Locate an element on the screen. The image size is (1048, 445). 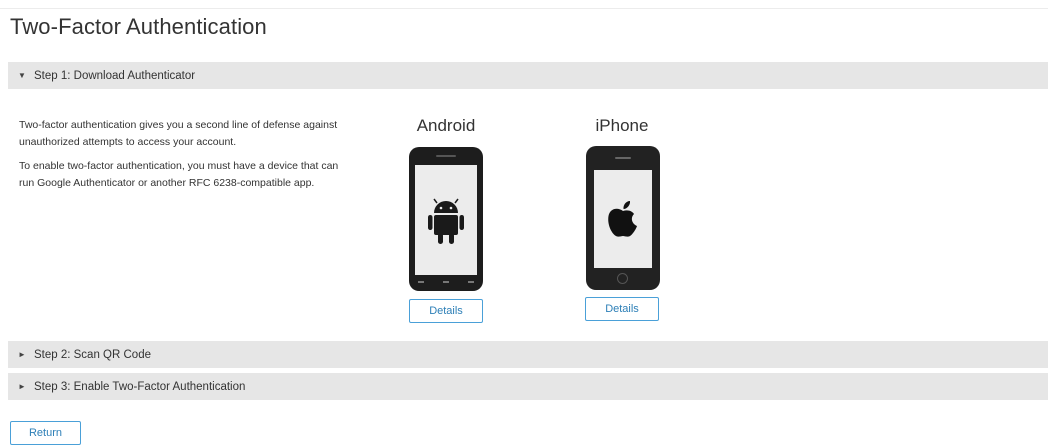
android-phone-image is located at coordinates (446, 219).